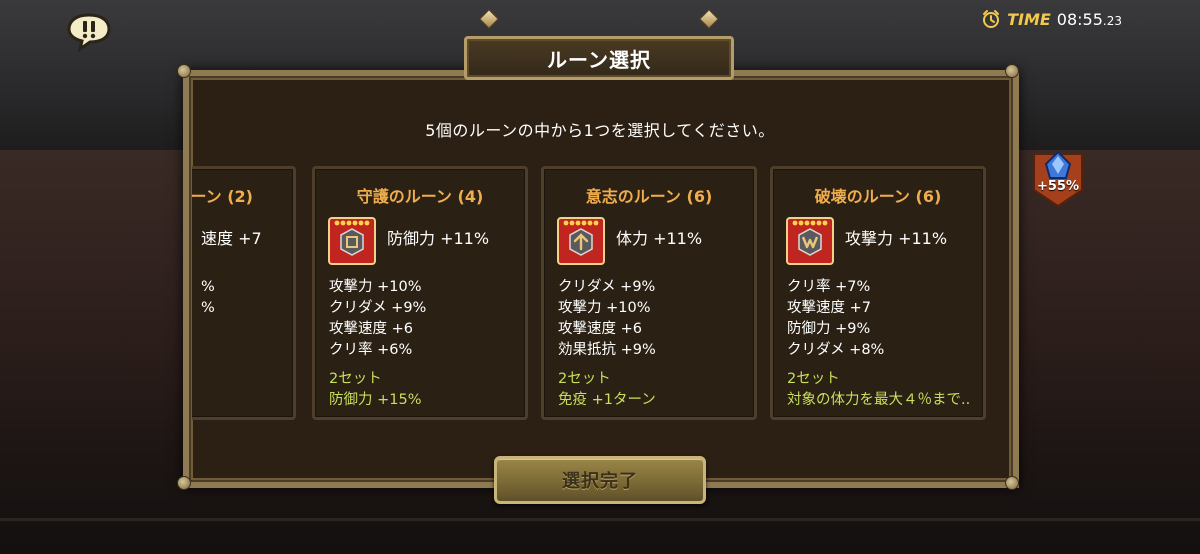 The width and height of the screenshot is (1200, 554). I want to click on rune-main-stat: 防御力 +11%, so click(438, 238).